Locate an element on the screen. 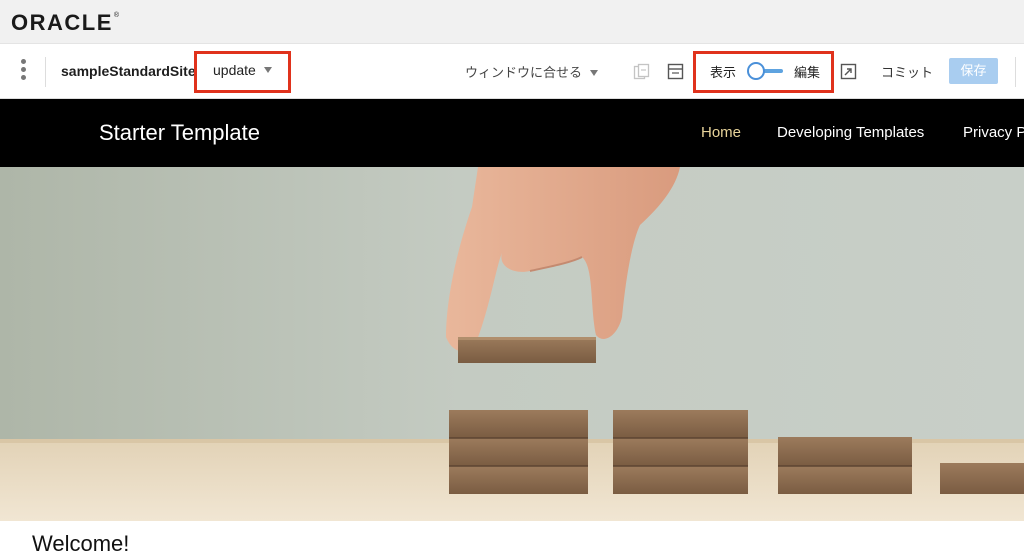 This screenshot has height=557, width=1024. view-mode-label: 表示 is located at coordinates (723, 72).